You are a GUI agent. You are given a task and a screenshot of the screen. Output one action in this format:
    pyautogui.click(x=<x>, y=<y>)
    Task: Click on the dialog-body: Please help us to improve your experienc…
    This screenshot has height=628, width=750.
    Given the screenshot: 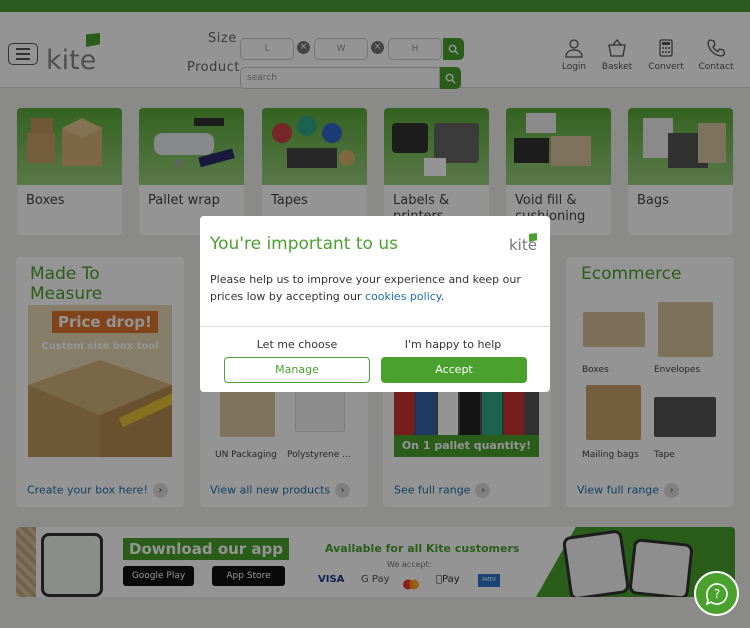 What is the action you would take?
    pyautogui.click(x=372, y=288)
    